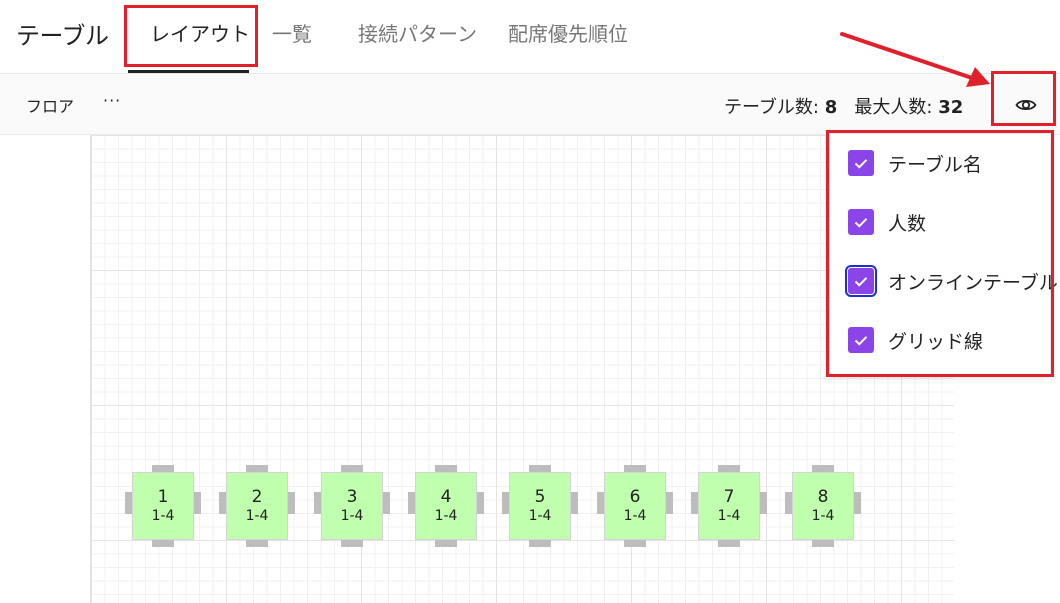 This screenshot has width=1060, height=603. What do you see at coordinates (635, 497) in the screenshot?
I see `table-name: 6` at bounding box center [635, 497].